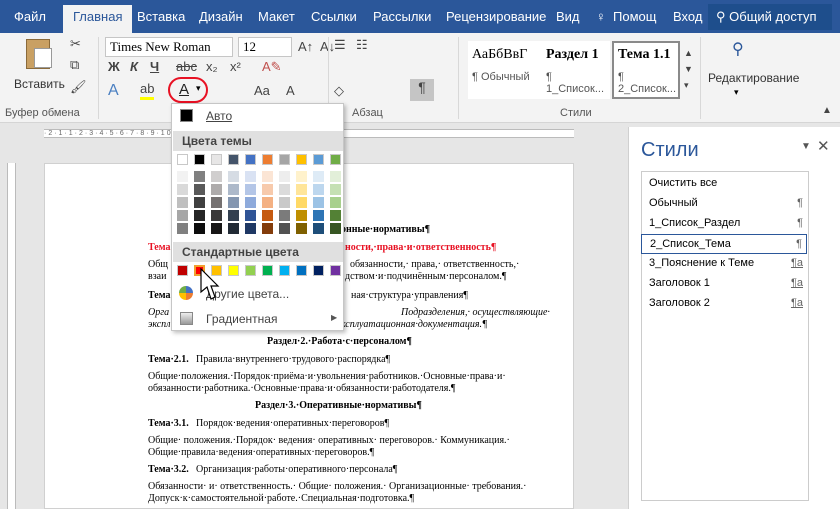 Image resolution: width=840 pixels, height=509 pixels. Describe the element at coordinates (30, 16) in the screenshot. I see `tab-file: Файл` at that location.